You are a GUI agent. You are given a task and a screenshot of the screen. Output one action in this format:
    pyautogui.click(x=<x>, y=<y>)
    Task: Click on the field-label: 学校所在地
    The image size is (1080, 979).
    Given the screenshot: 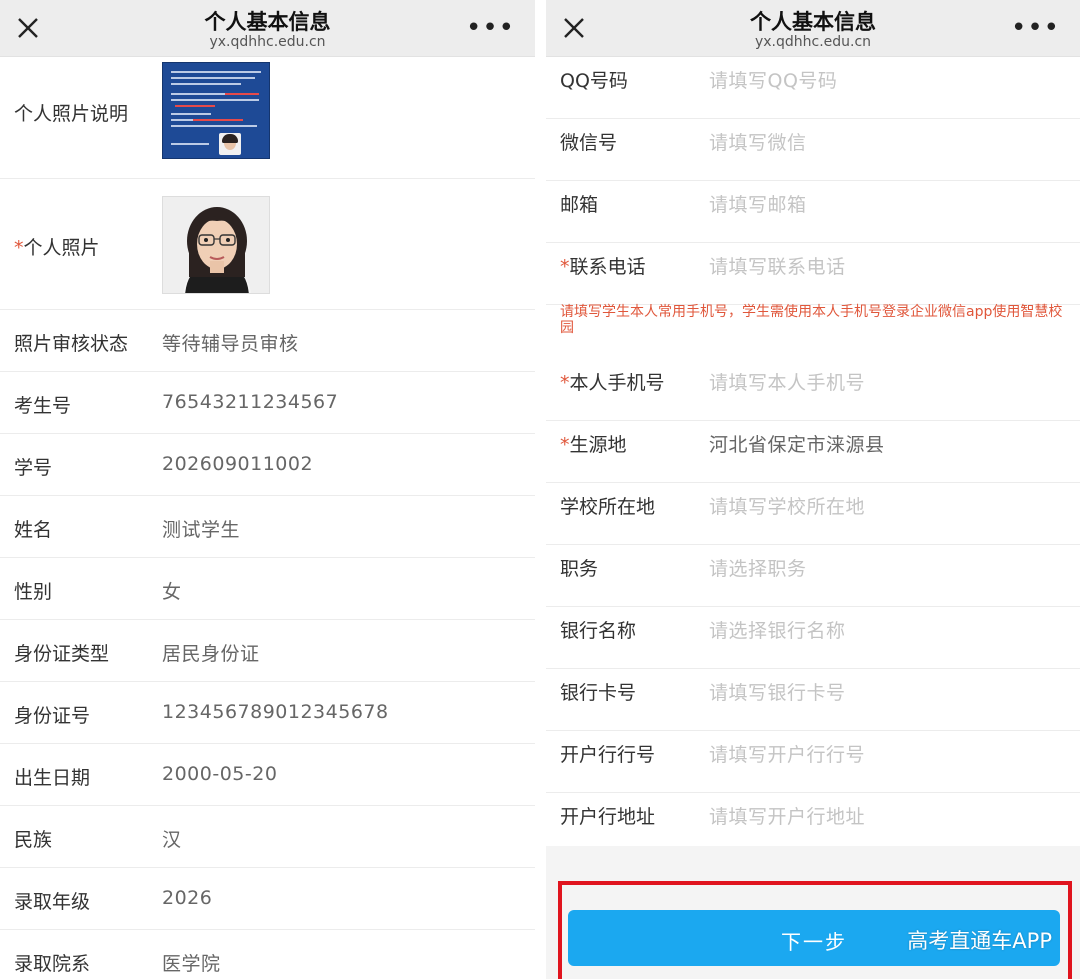 What is the action you would take?
    pyautogui.click(x=607, y=505)
    